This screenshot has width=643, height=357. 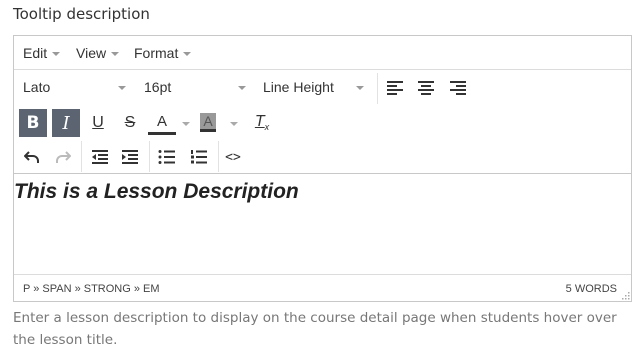 I want to click on align-left-button, so click(x=395, y=88).